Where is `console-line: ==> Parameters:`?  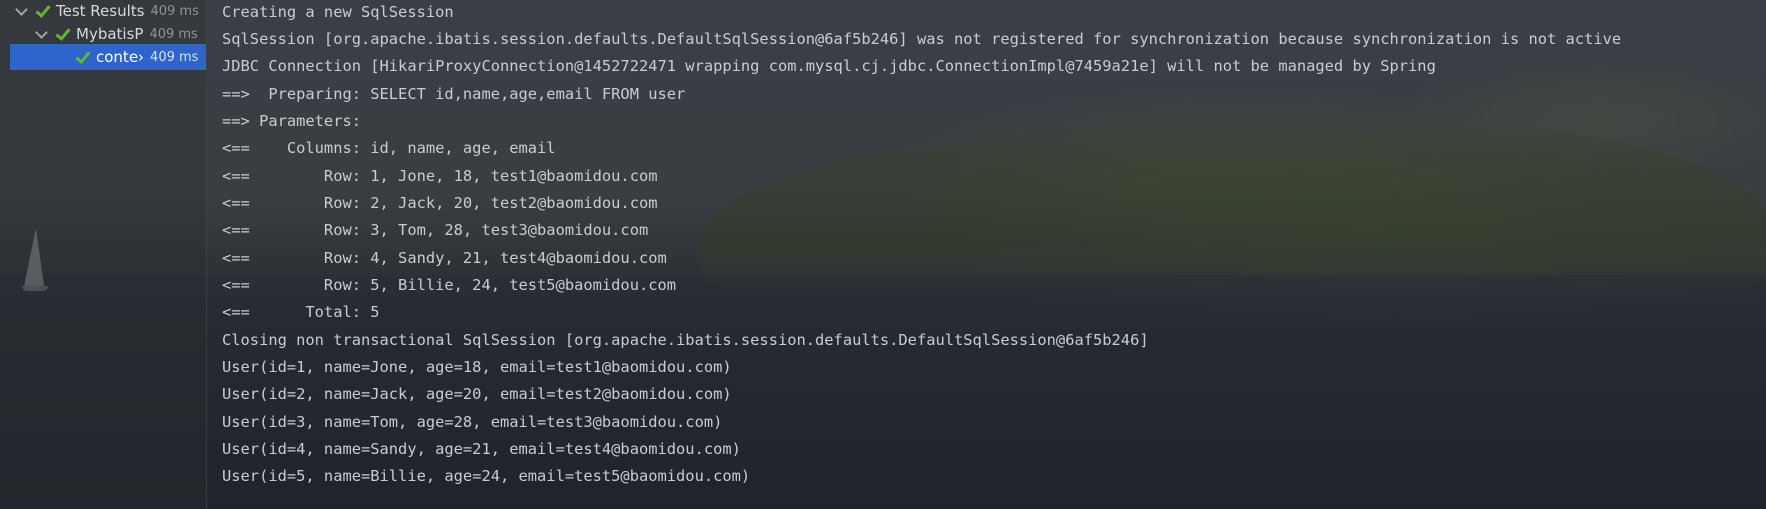
console-line: ==> Parameters: is located at coordinates (296, 121).